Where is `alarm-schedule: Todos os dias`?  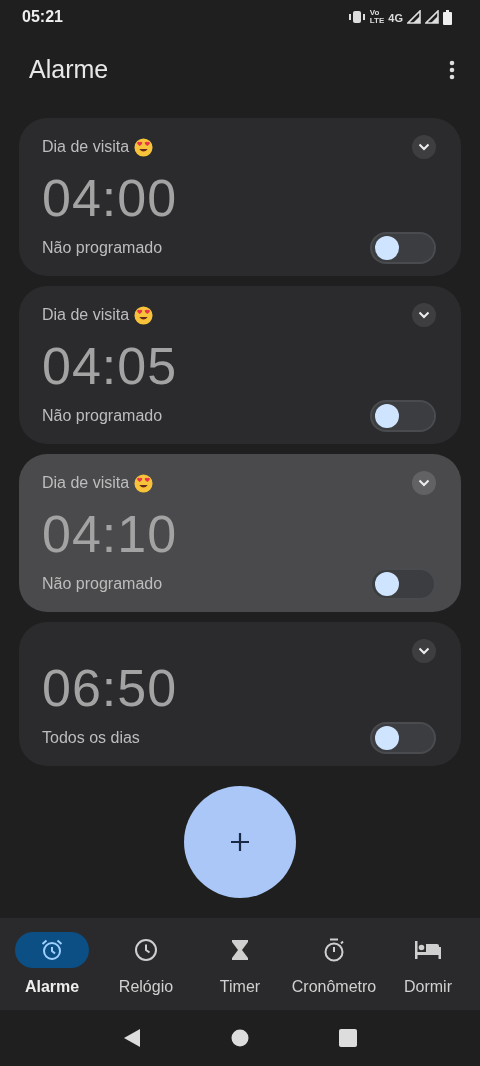
alarm-schedule: Todos os dias is located at coordinates (91, 738).